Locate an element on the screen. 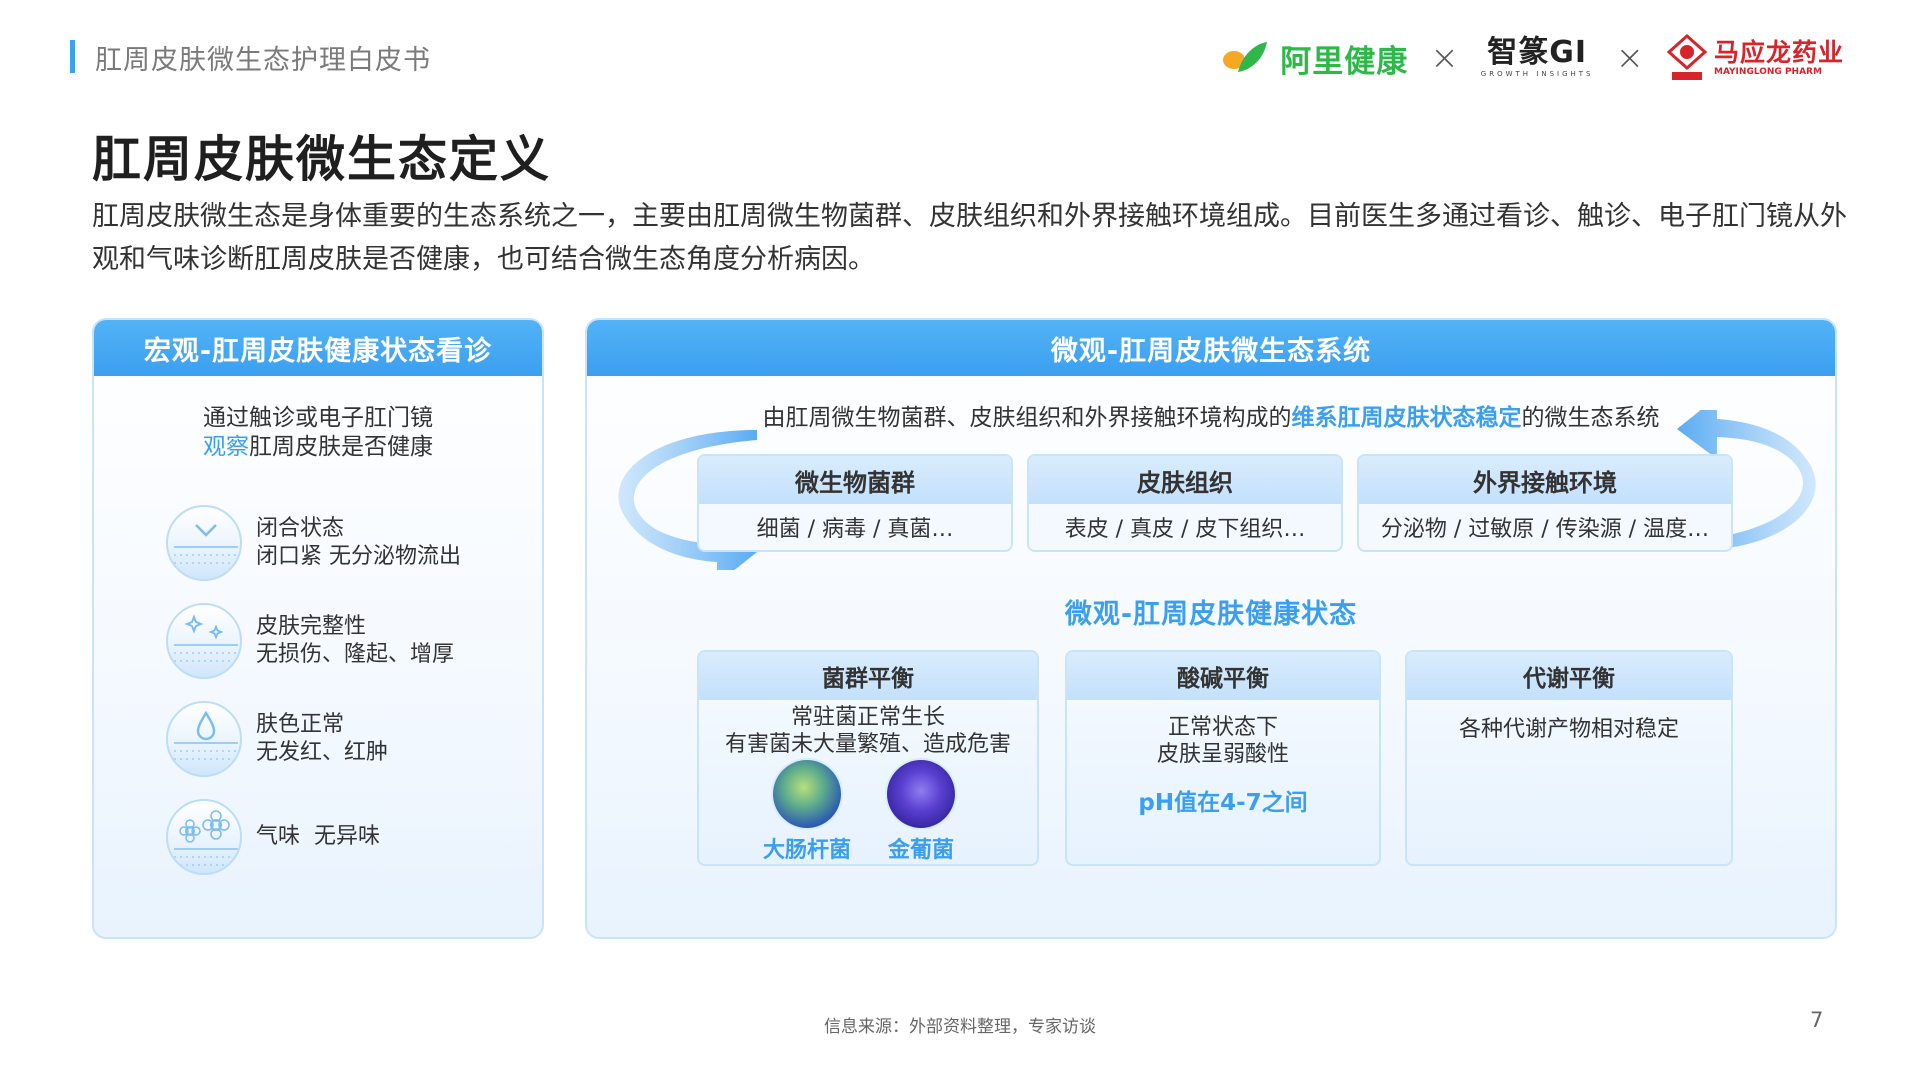 The height and width of the screenshot is (1080, 1920). alihealth-logo: 阿里健康 is located at coordinates (1314, 58).